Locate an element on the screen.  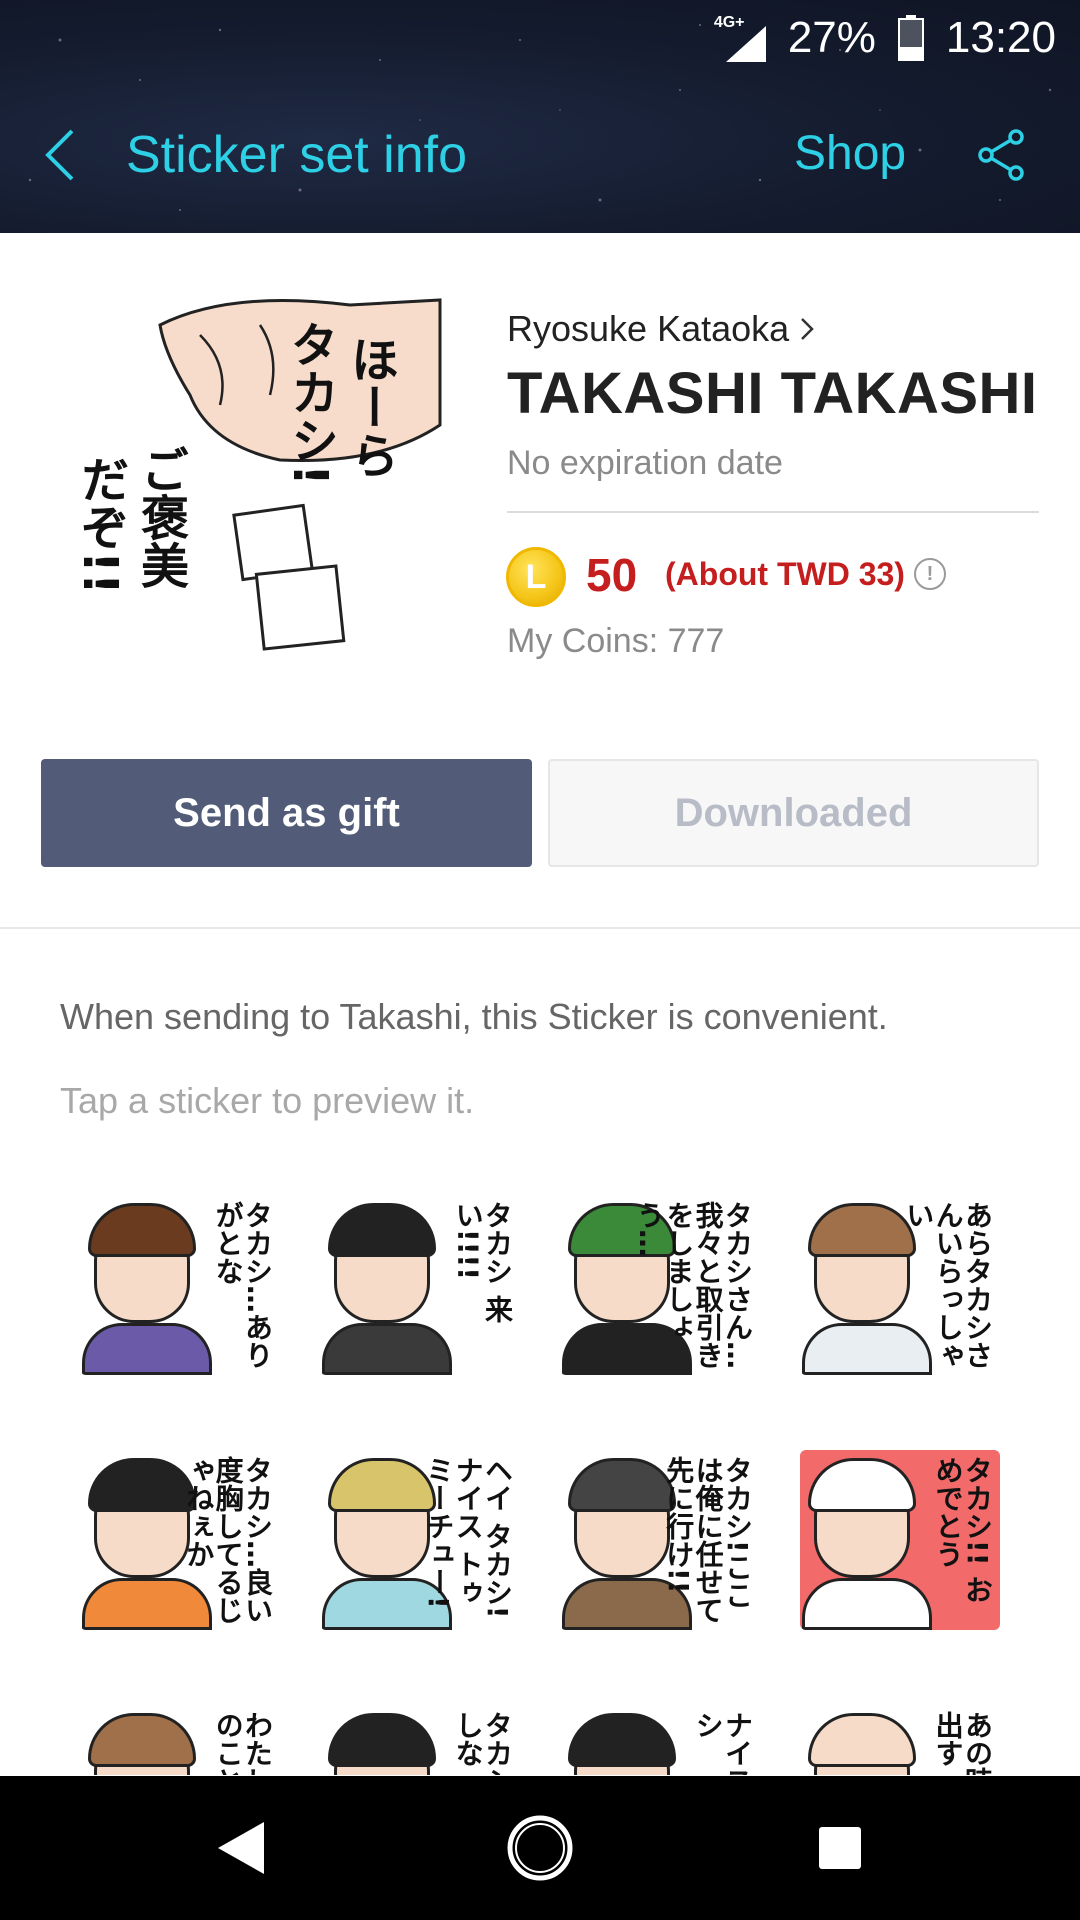
share-button is located at coordinates (1001, 155).